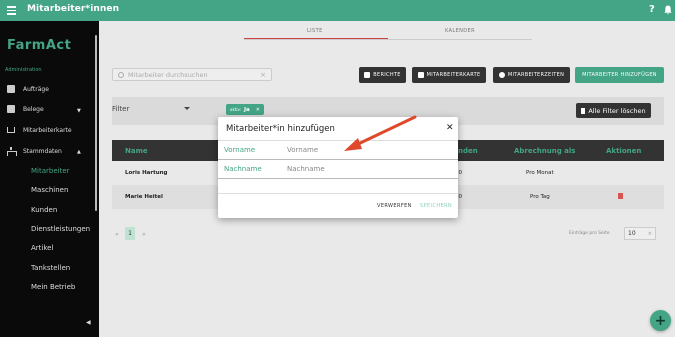  Describe the element at coordinates (589, 233) in the screenshot. I see `per-page-label: Einträge pro Seite` at that location.